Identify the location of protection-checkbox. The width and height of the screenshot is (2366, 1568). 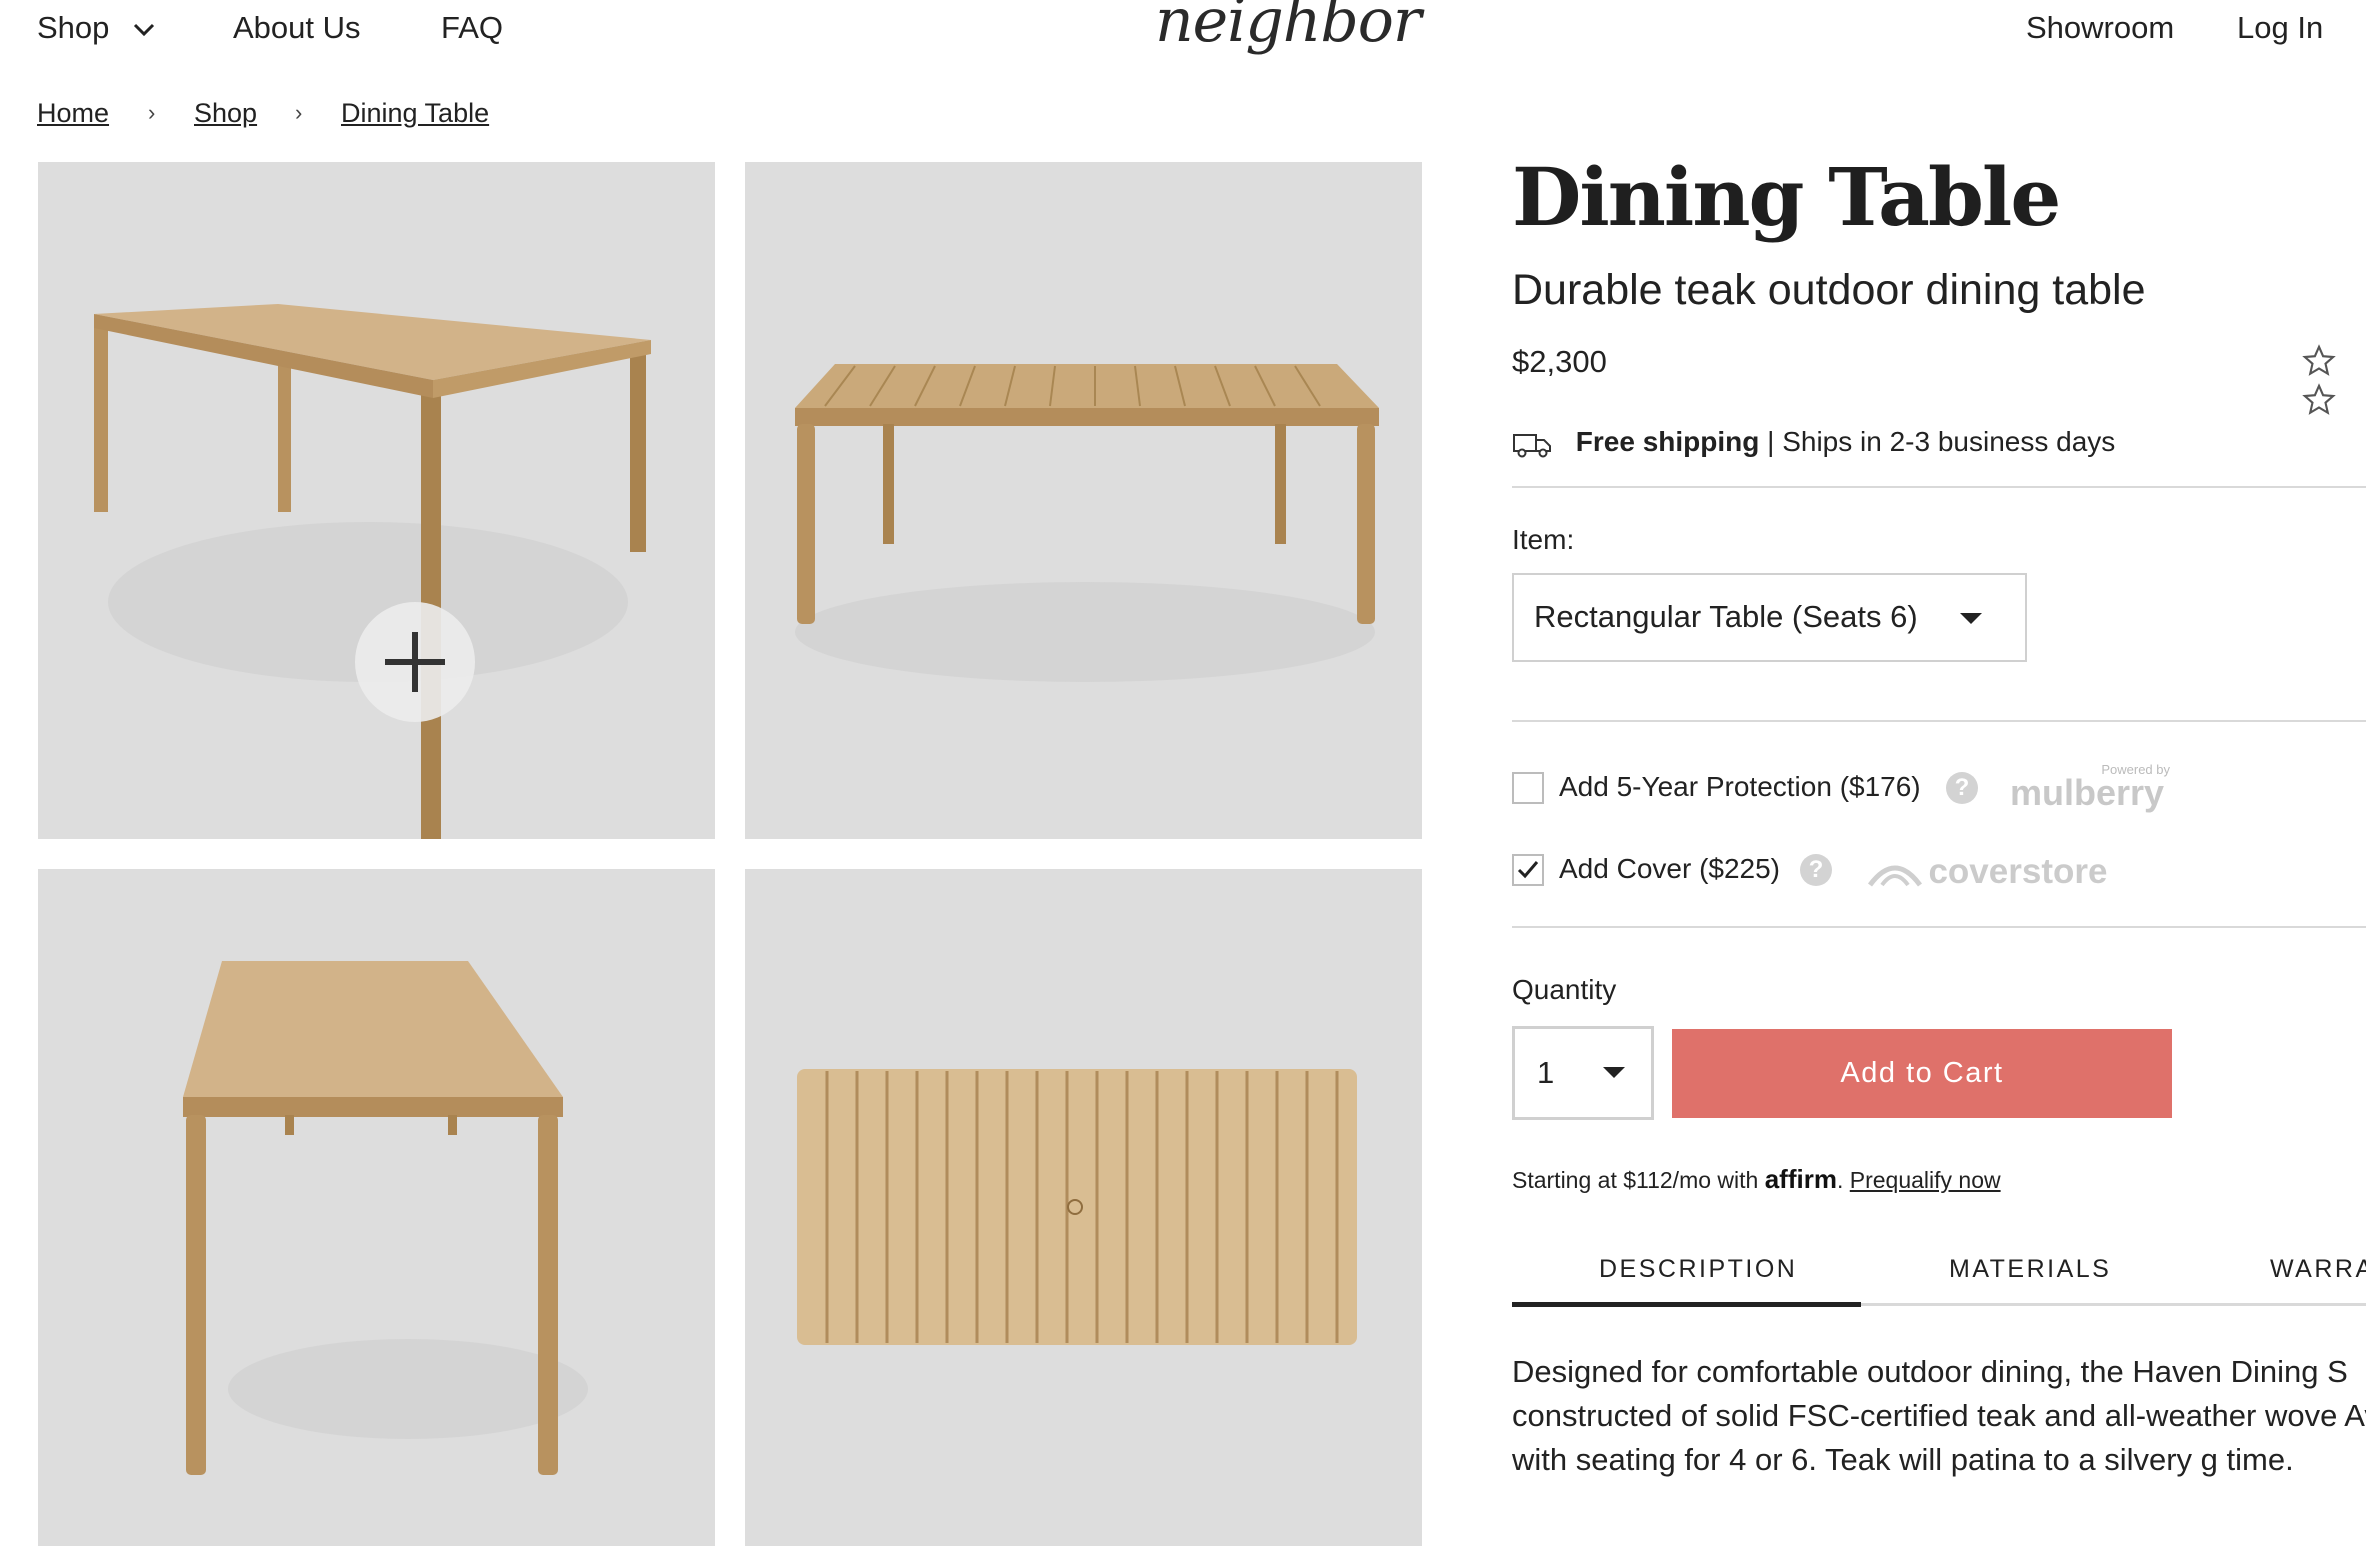
(1528, 788).